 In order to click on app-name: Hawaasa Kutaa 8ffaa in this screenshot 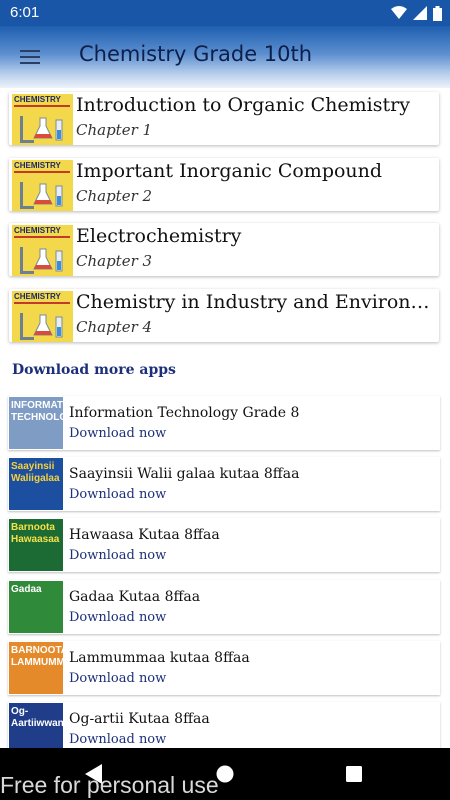, I will do `click(144, 535)`.